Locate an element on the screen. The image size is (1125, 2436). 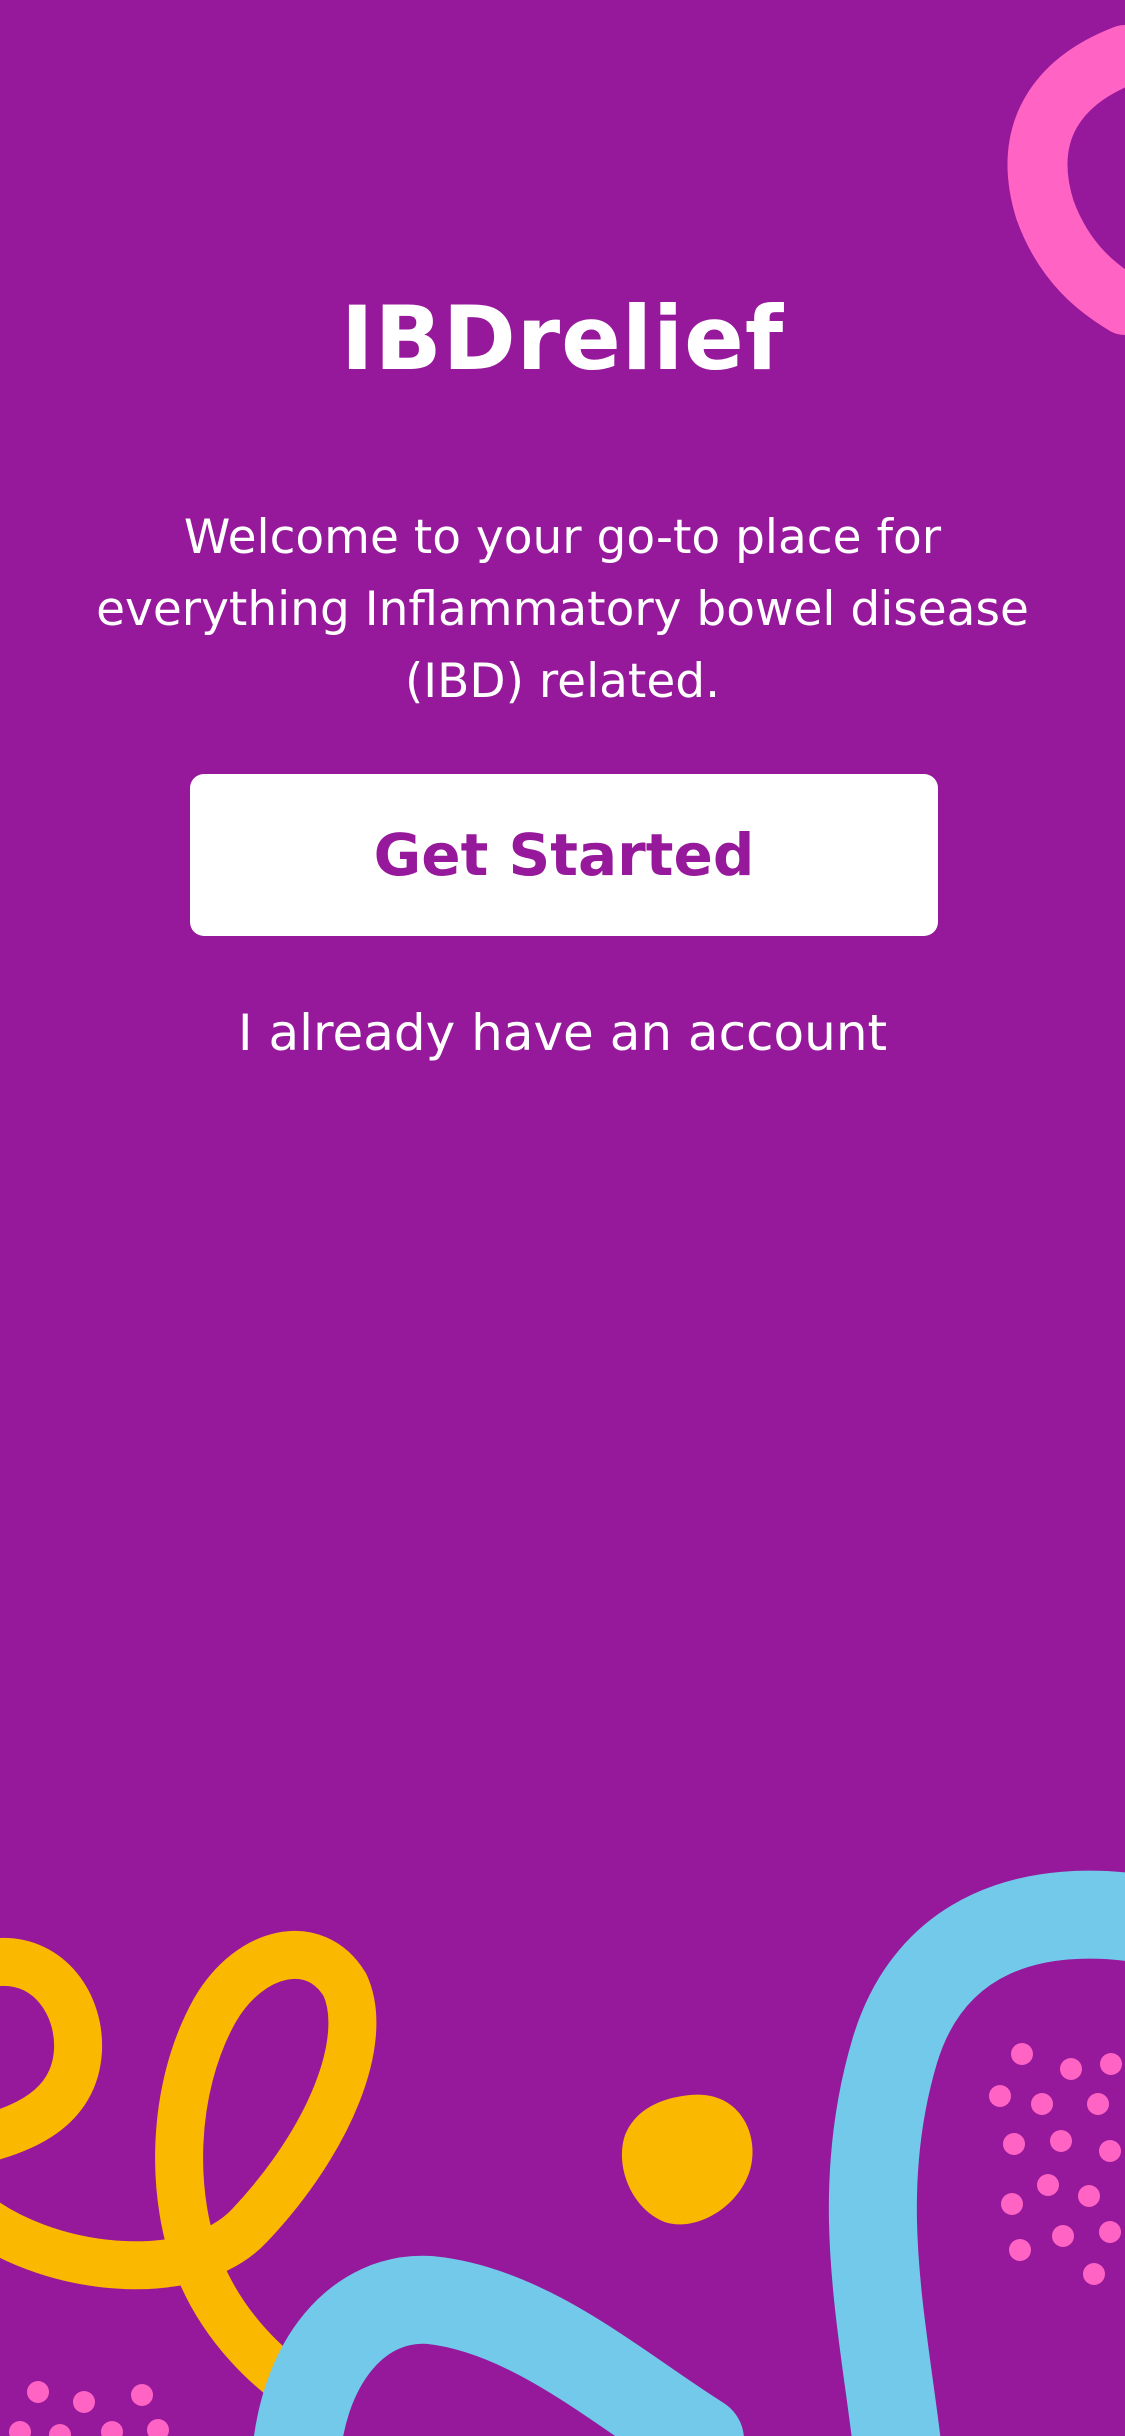
get-started-button: Get Started is located at coordinates (564, 855).